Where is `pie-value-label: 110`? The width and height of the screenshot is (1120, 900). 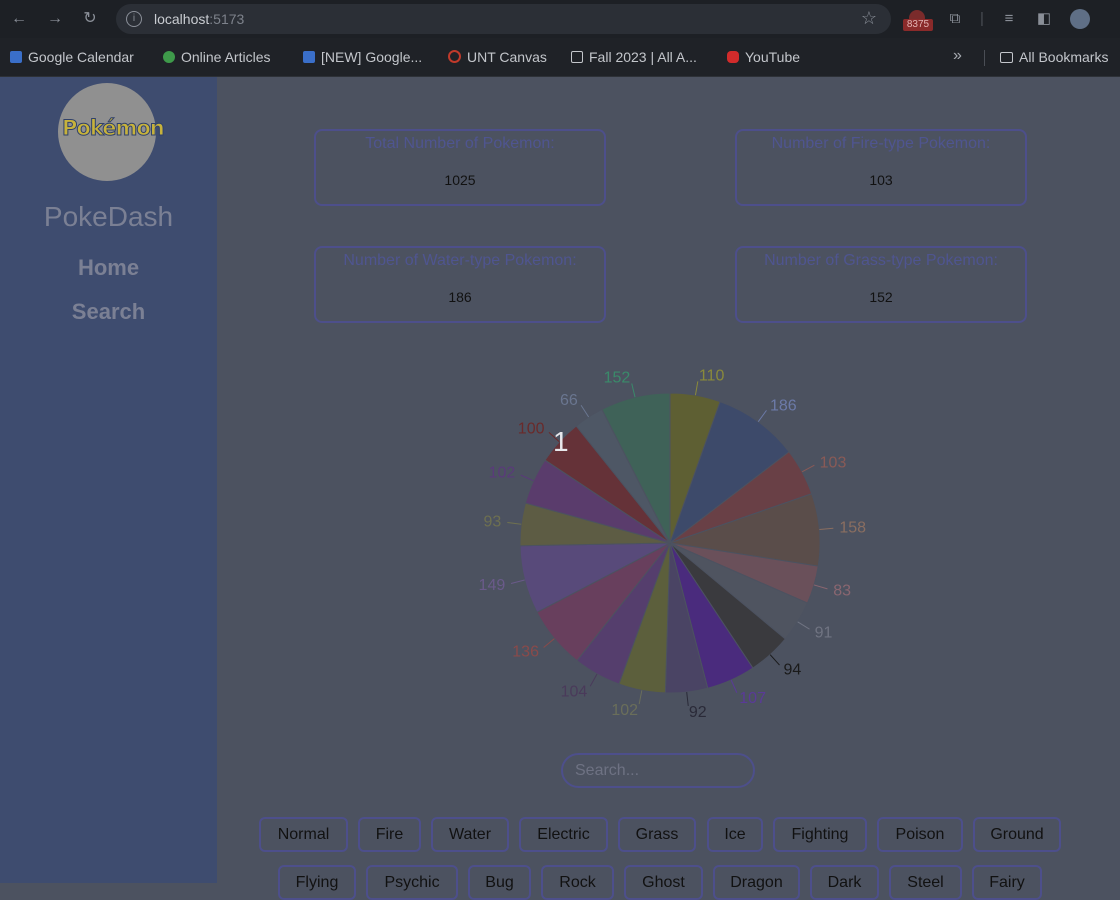 pie-value-label: 110 is located at coordinates (712, 375).